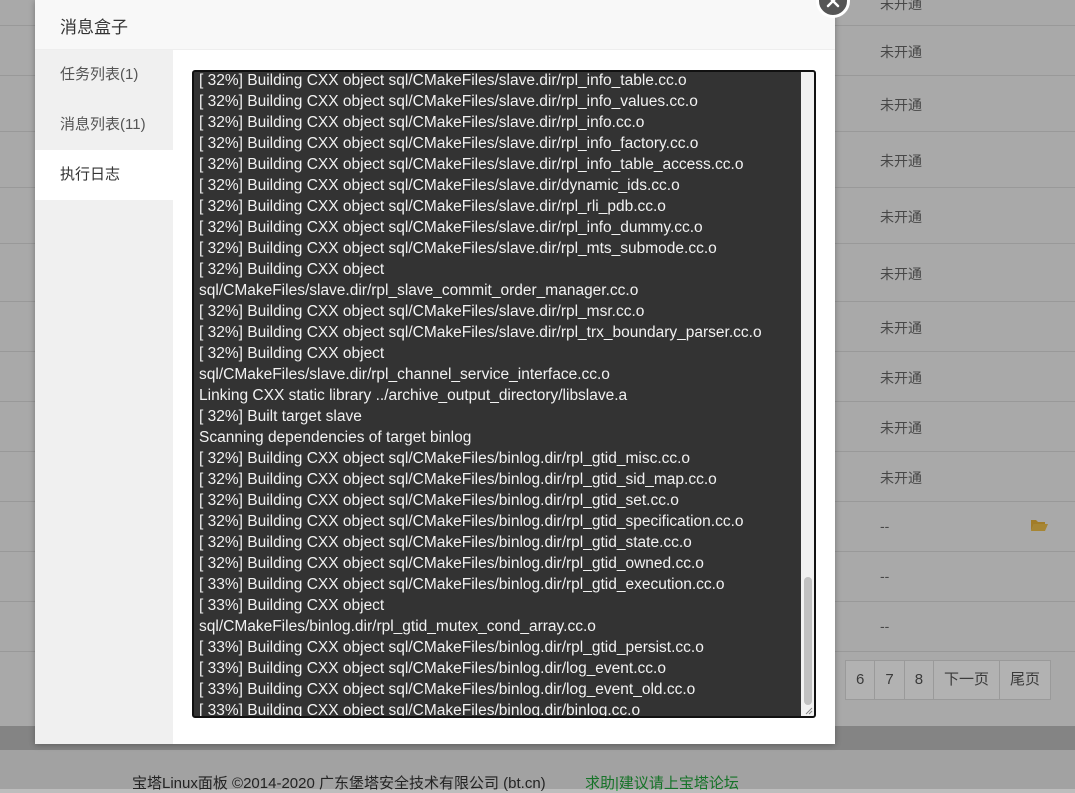 This screenshot has width=1075, height=793. Describe the element at coordinates (104, 397) in the screenshot. I see `modal-sidebar: 任务列表(1) 消息列表(11) 执行日志` at that location.